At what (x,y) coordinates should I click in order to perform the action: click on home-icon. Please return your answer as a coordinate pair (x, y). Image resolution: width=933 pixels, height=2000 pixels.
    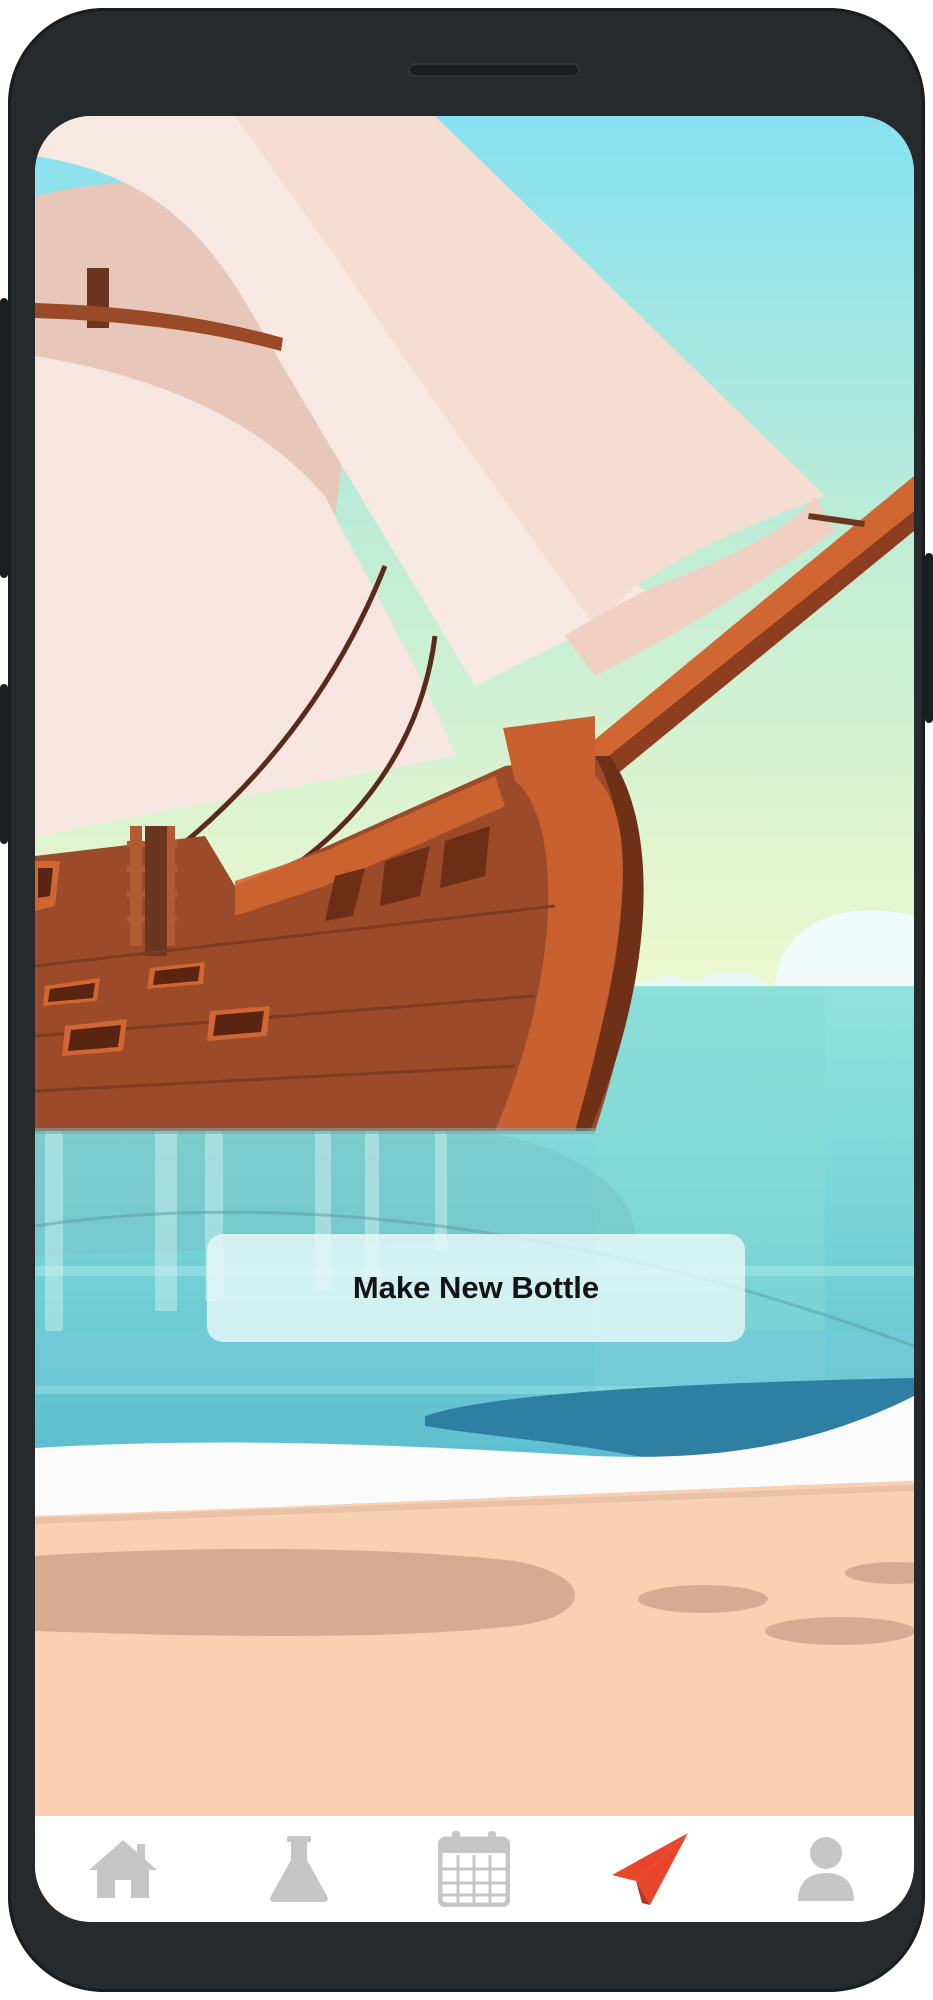
    Looking at the image, I should click on (122, 1869).